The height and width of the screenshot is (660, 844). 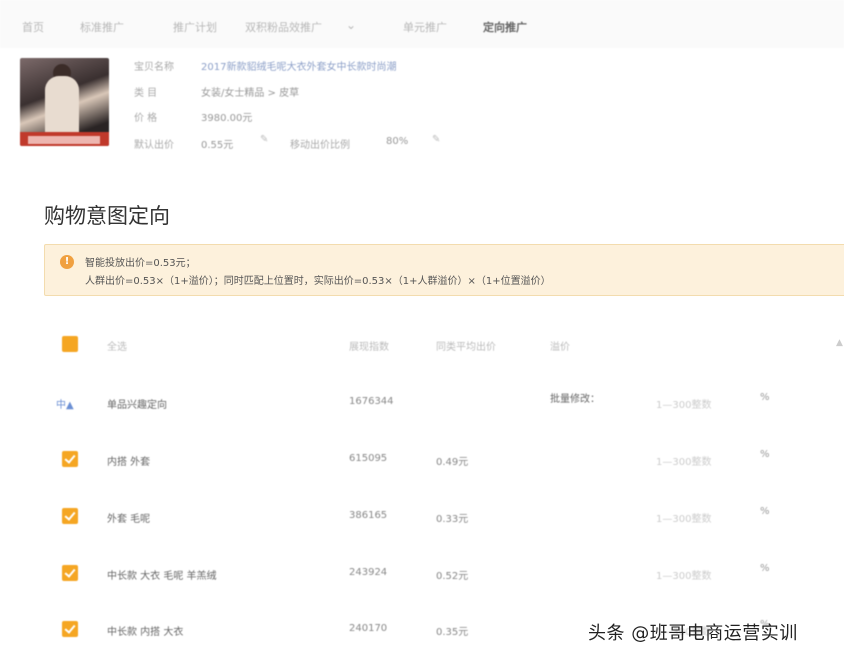 I want to click on nav-item-targeting: 定向推广, so click(x=505, y=27).